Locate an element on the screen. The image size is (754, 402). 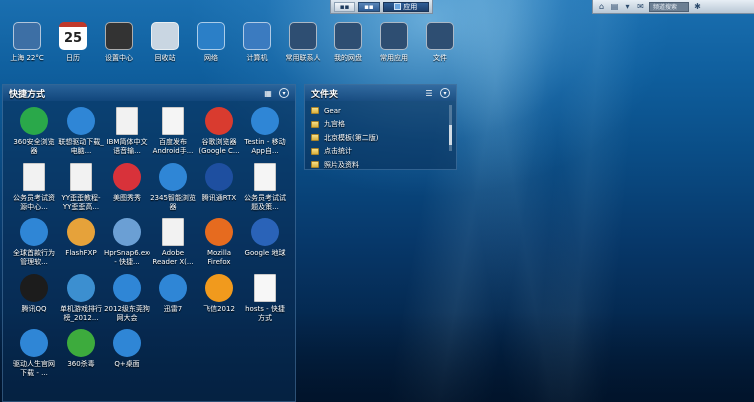
shortcut-item: 360安全浏览器 is located at coordinates (34, 131).